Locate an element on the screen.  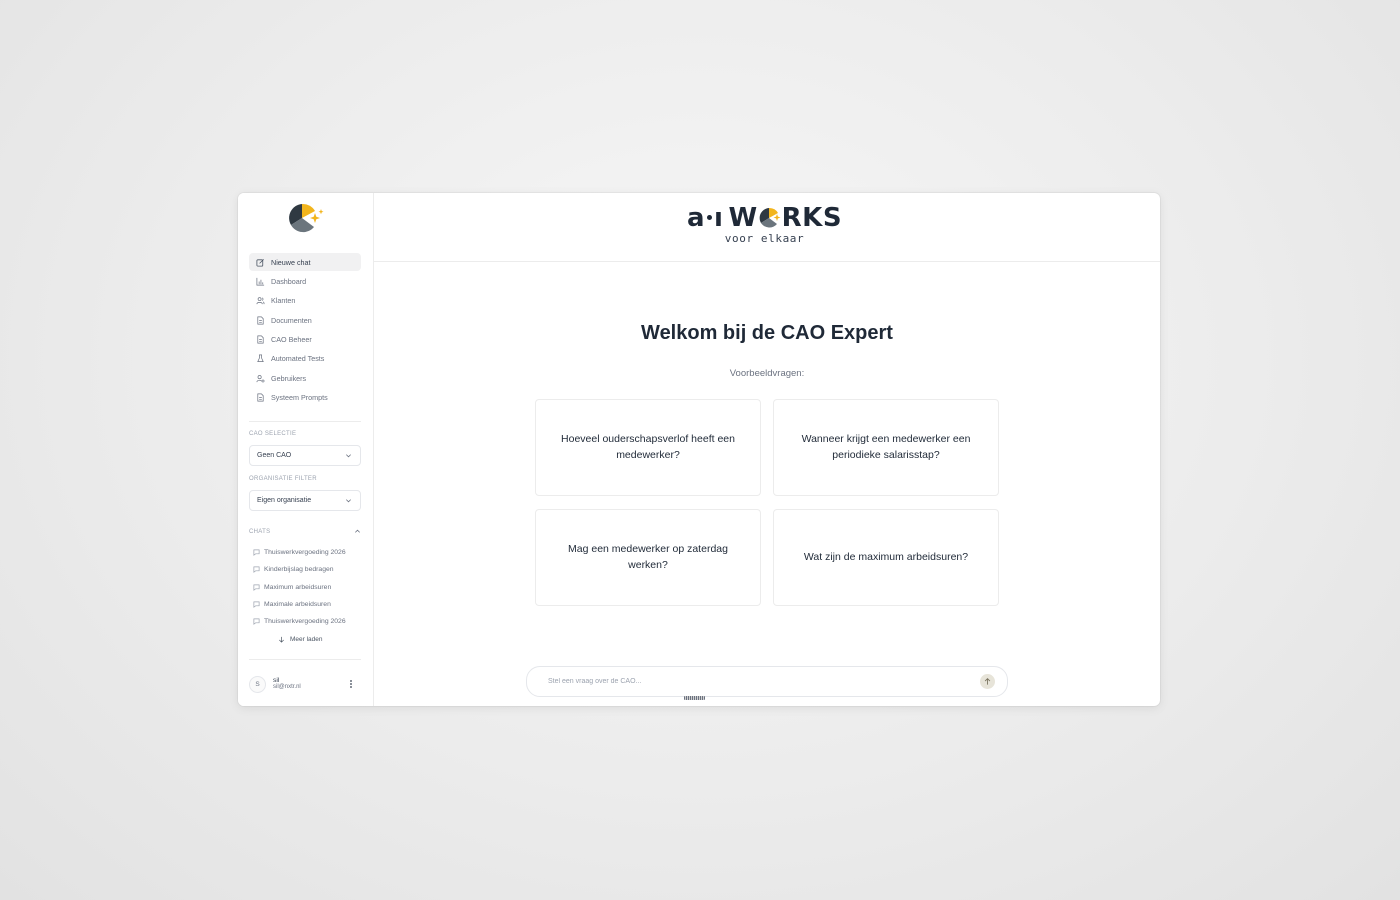
chat-list-item: Kinderbijslag bedragen is located at coordinates (309, 569).